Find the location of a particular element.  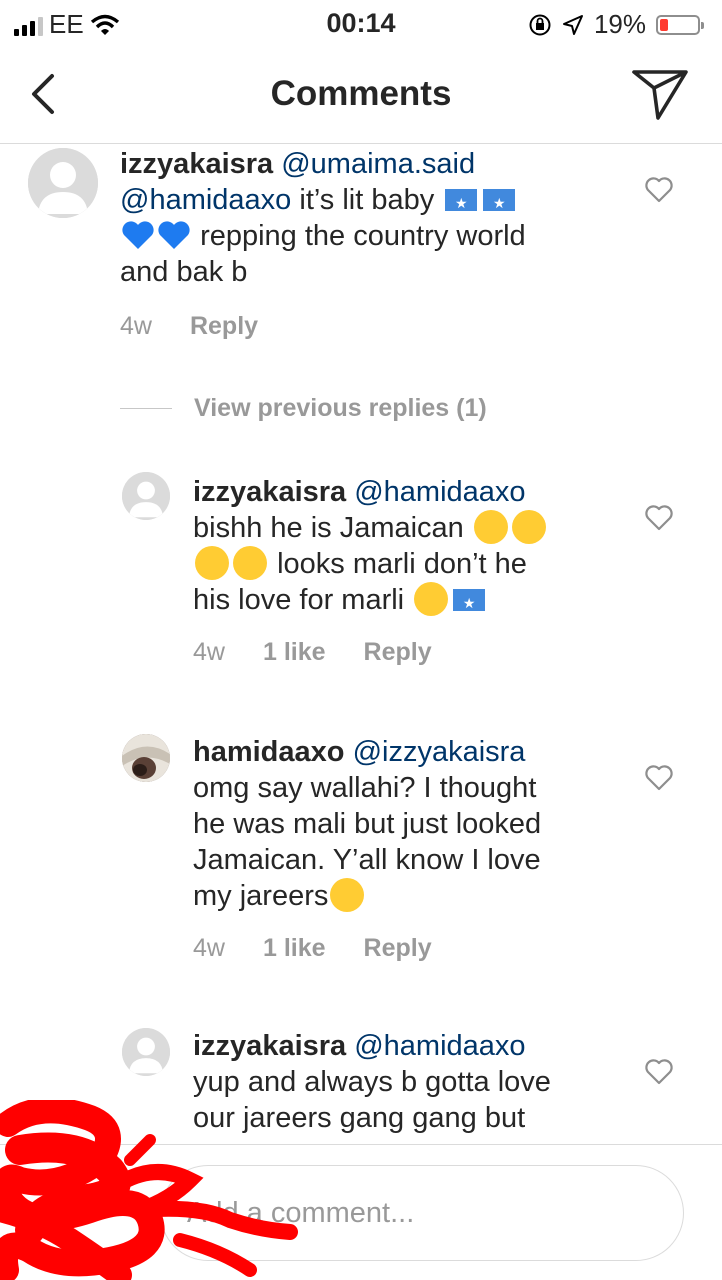

comment-text: looks marli don’t he is located at coordinates (402, 564).